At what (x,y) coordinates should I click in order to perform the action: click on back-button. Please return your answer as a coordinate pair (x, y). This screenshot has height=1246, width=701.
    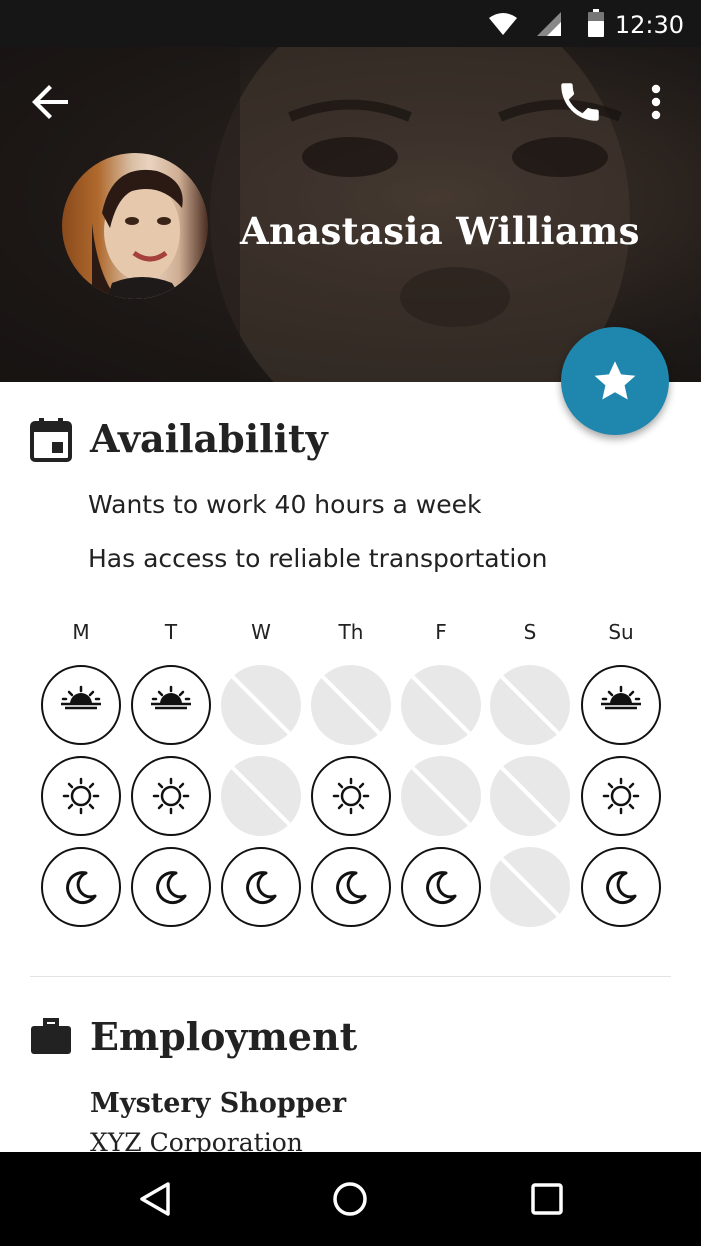
    Looking at the image, I should click on (51, 102).